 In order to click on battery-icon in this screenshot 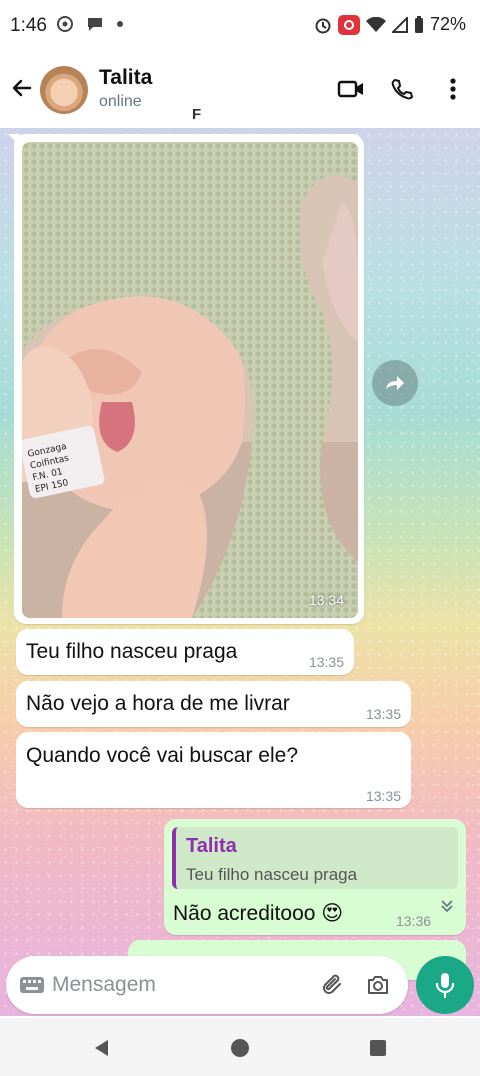, I will do `click(418, 24)`.